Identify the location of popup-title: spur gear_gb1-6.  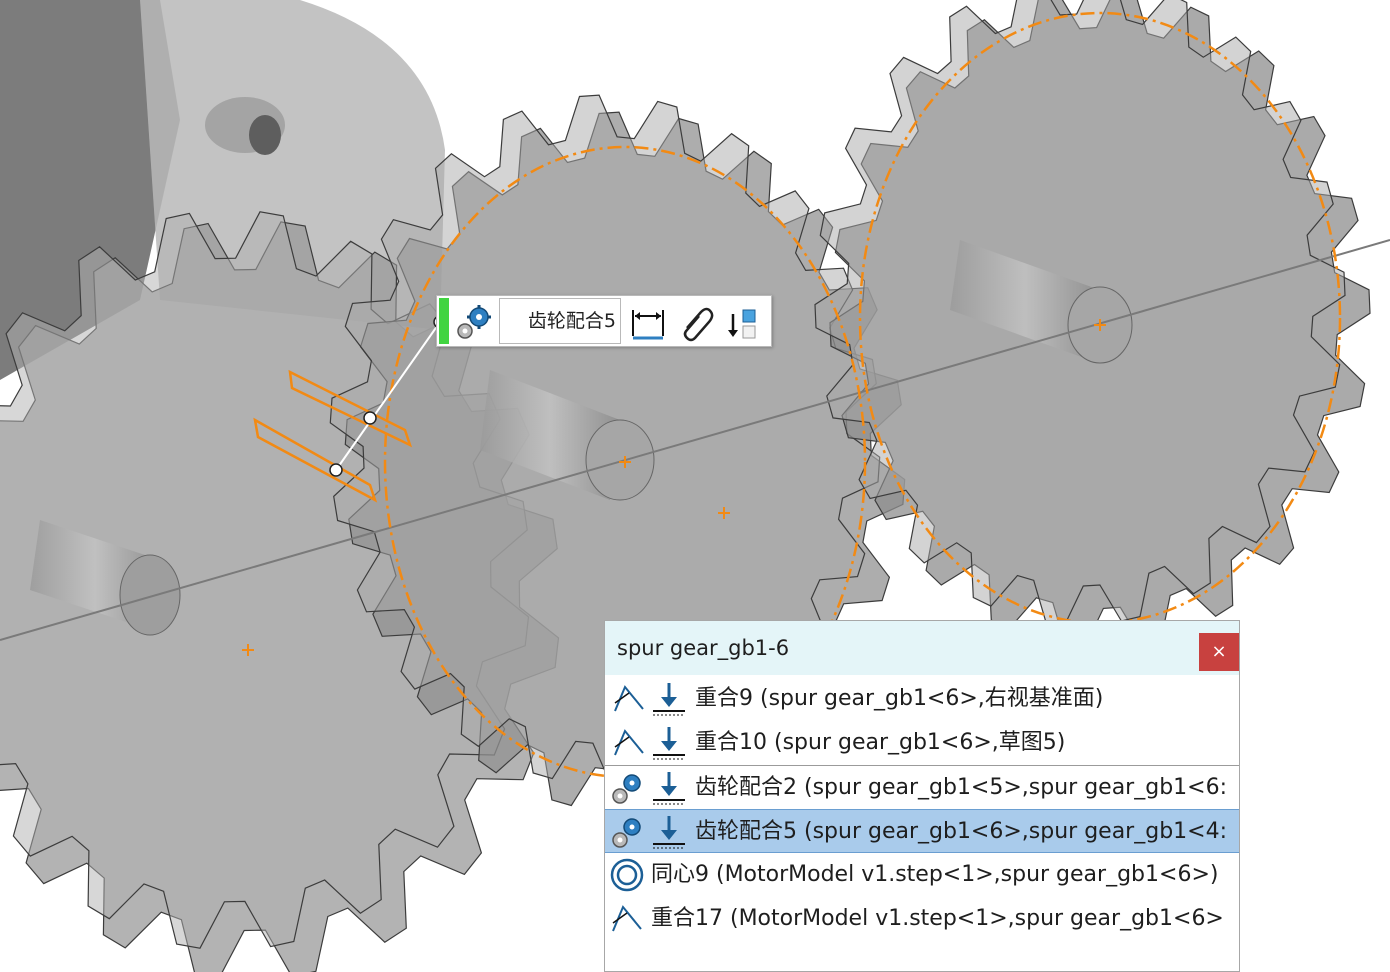
(703, 648).